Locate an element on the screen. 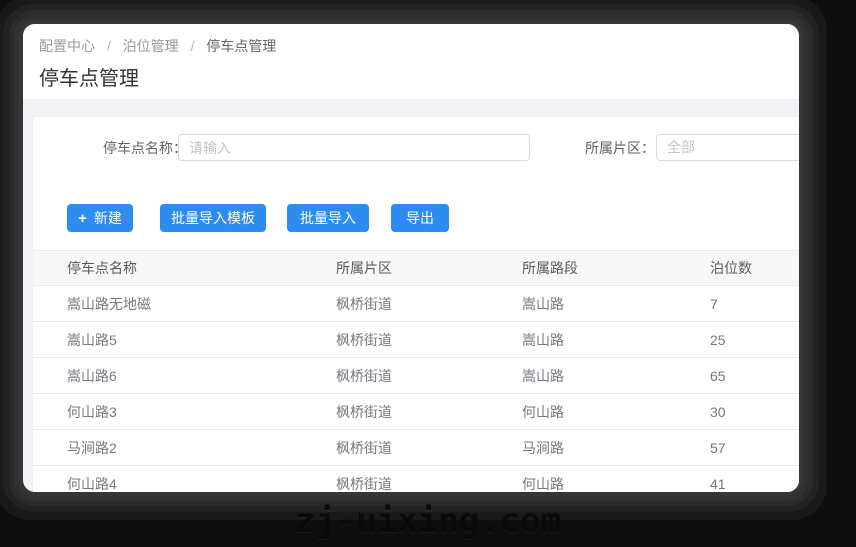 This screenshot has height=547, width=856. column-header: 所属片区 is located at coordinates (429, 268).